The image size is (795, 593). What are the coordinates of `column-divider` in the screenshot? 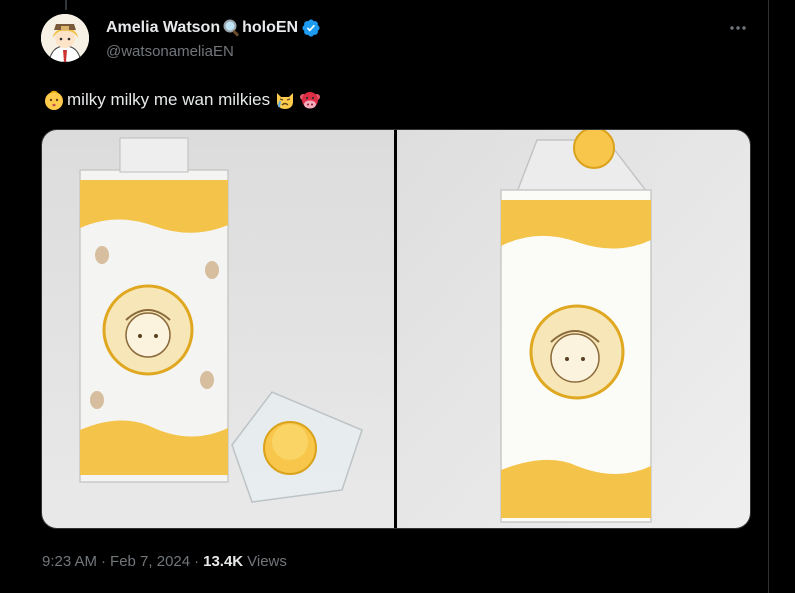 It's located at (768, 296).